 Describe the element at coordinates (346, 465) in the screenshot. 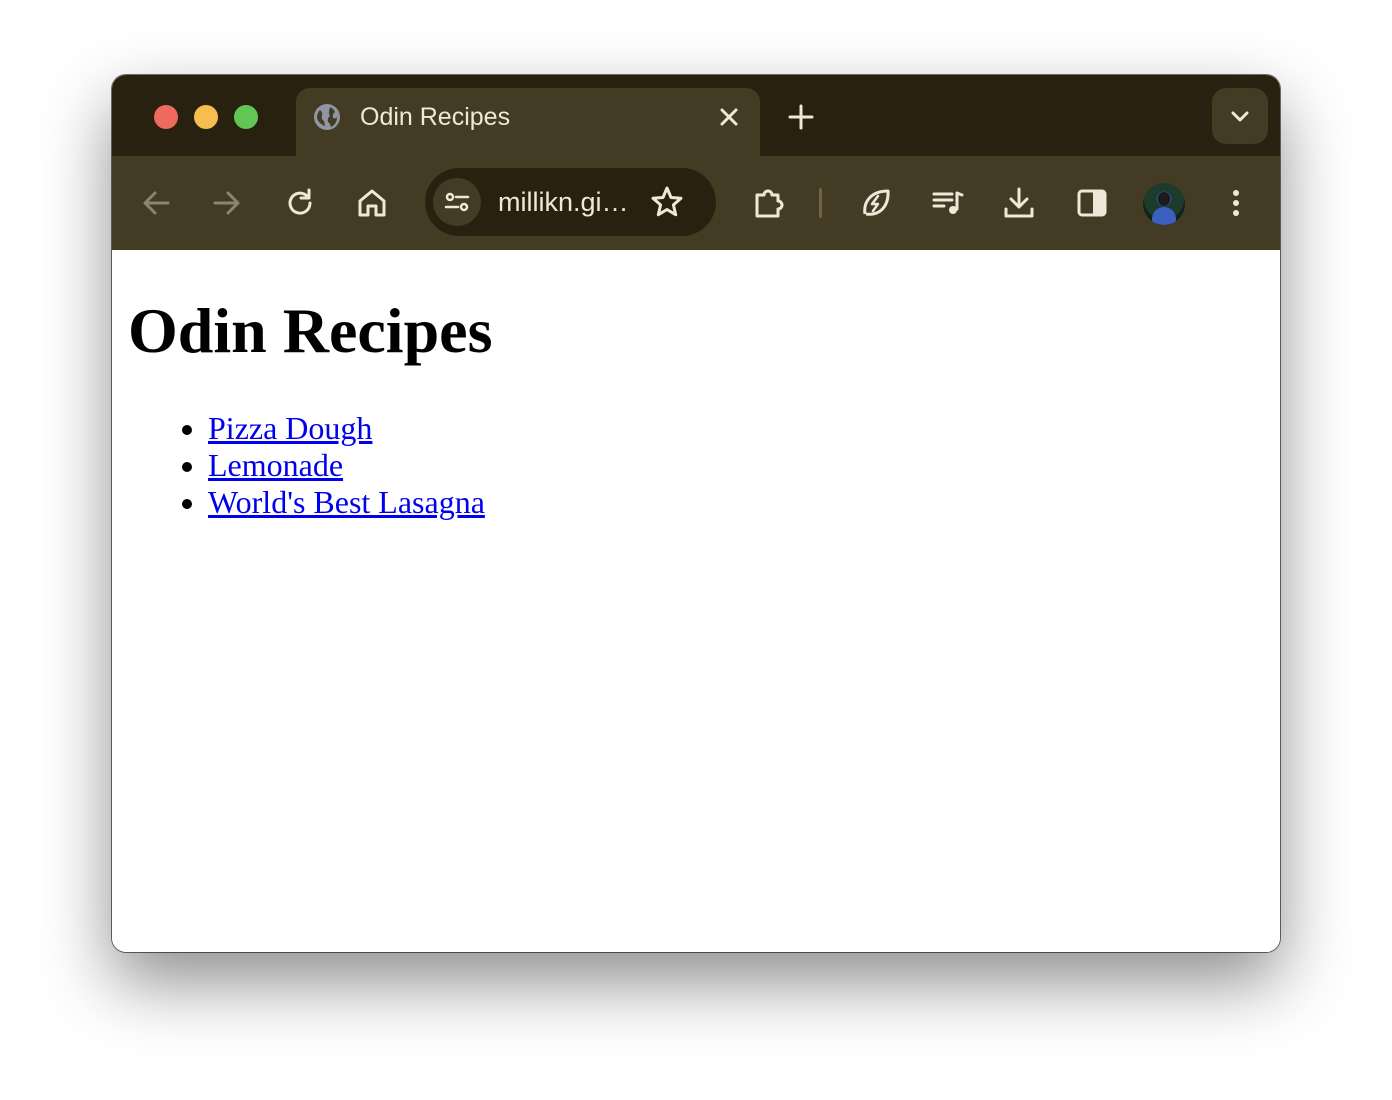

I see `list-item: Lemonade` at that location.